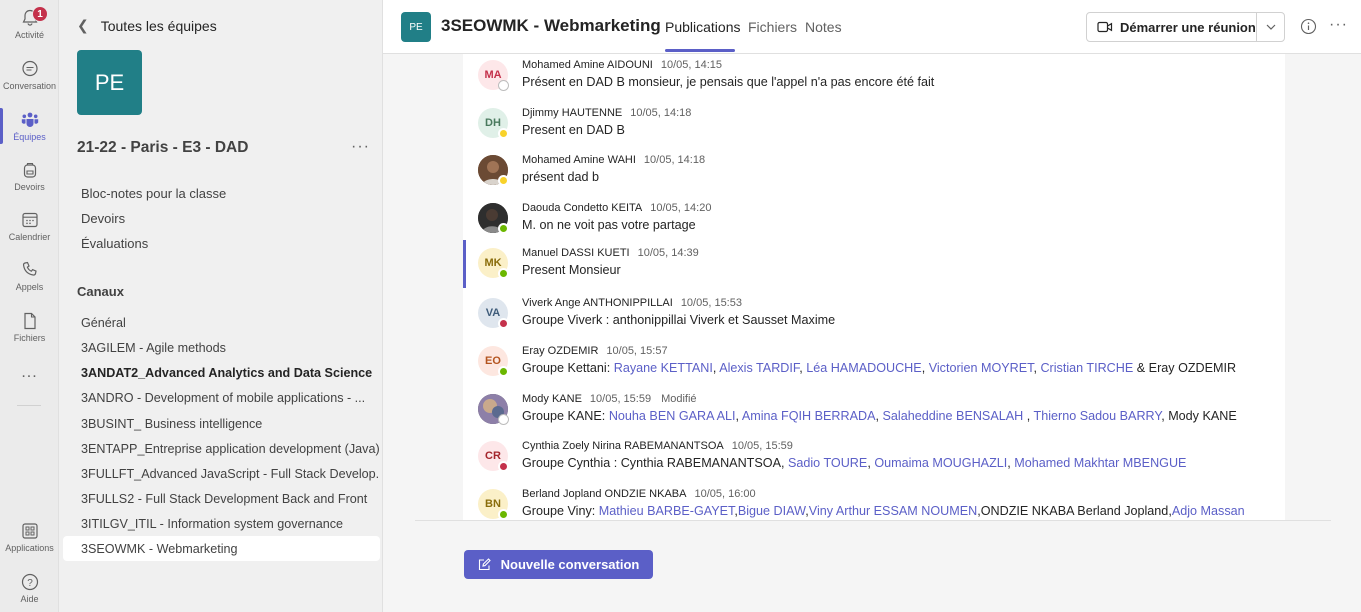  I want to click on mention: Sadio TOURE, so click(827, 463).